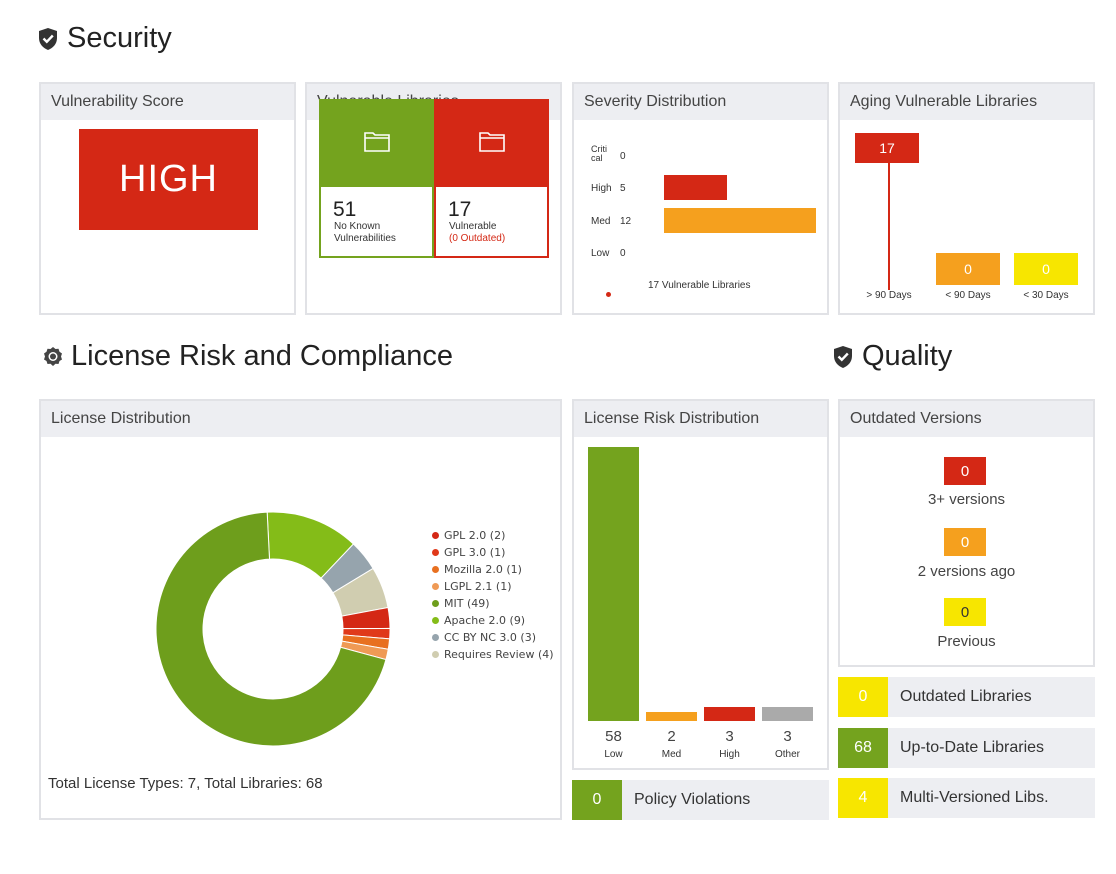  I want to click on legend-item: CC BY NC 3.0 (3), so click(493, 637).